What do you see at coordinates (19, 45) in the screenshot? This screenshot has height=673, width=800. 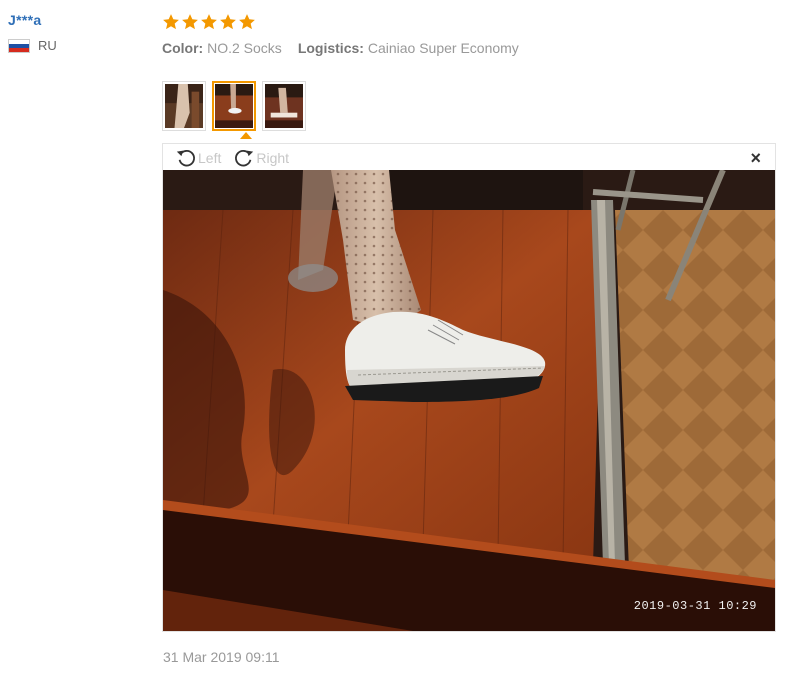 I see `russia-flag-icon` at bounding box center [19, 45].